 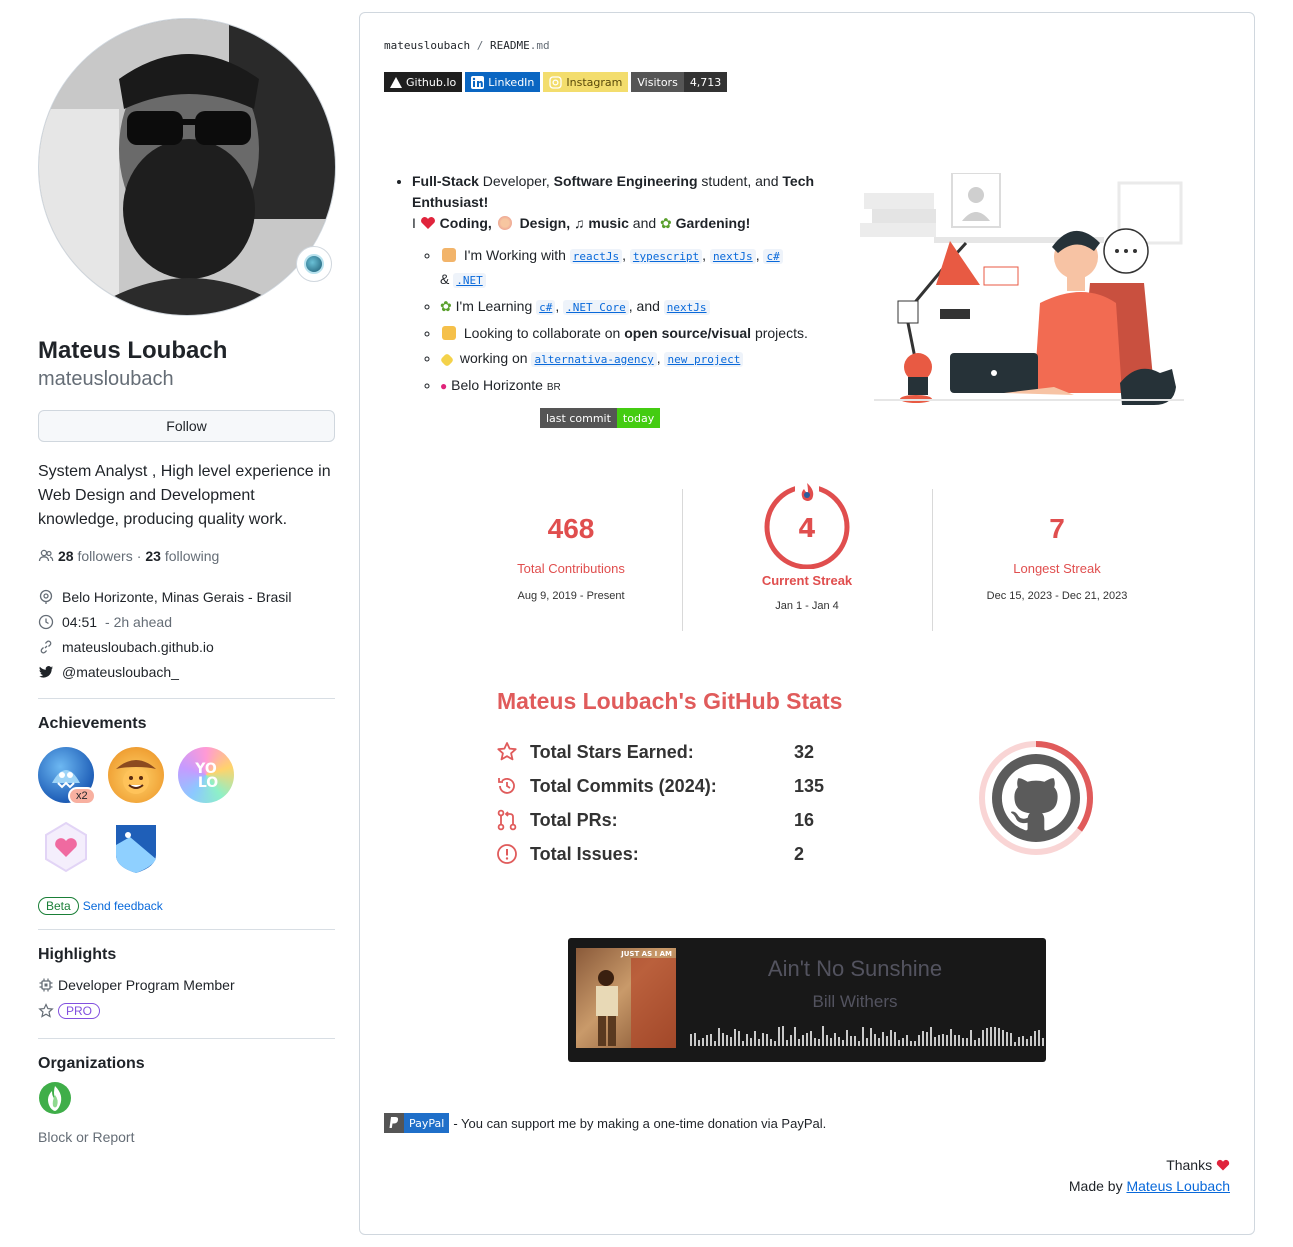 I want to click on current-streak-label: Current Streak, so click(x=807, y=580).